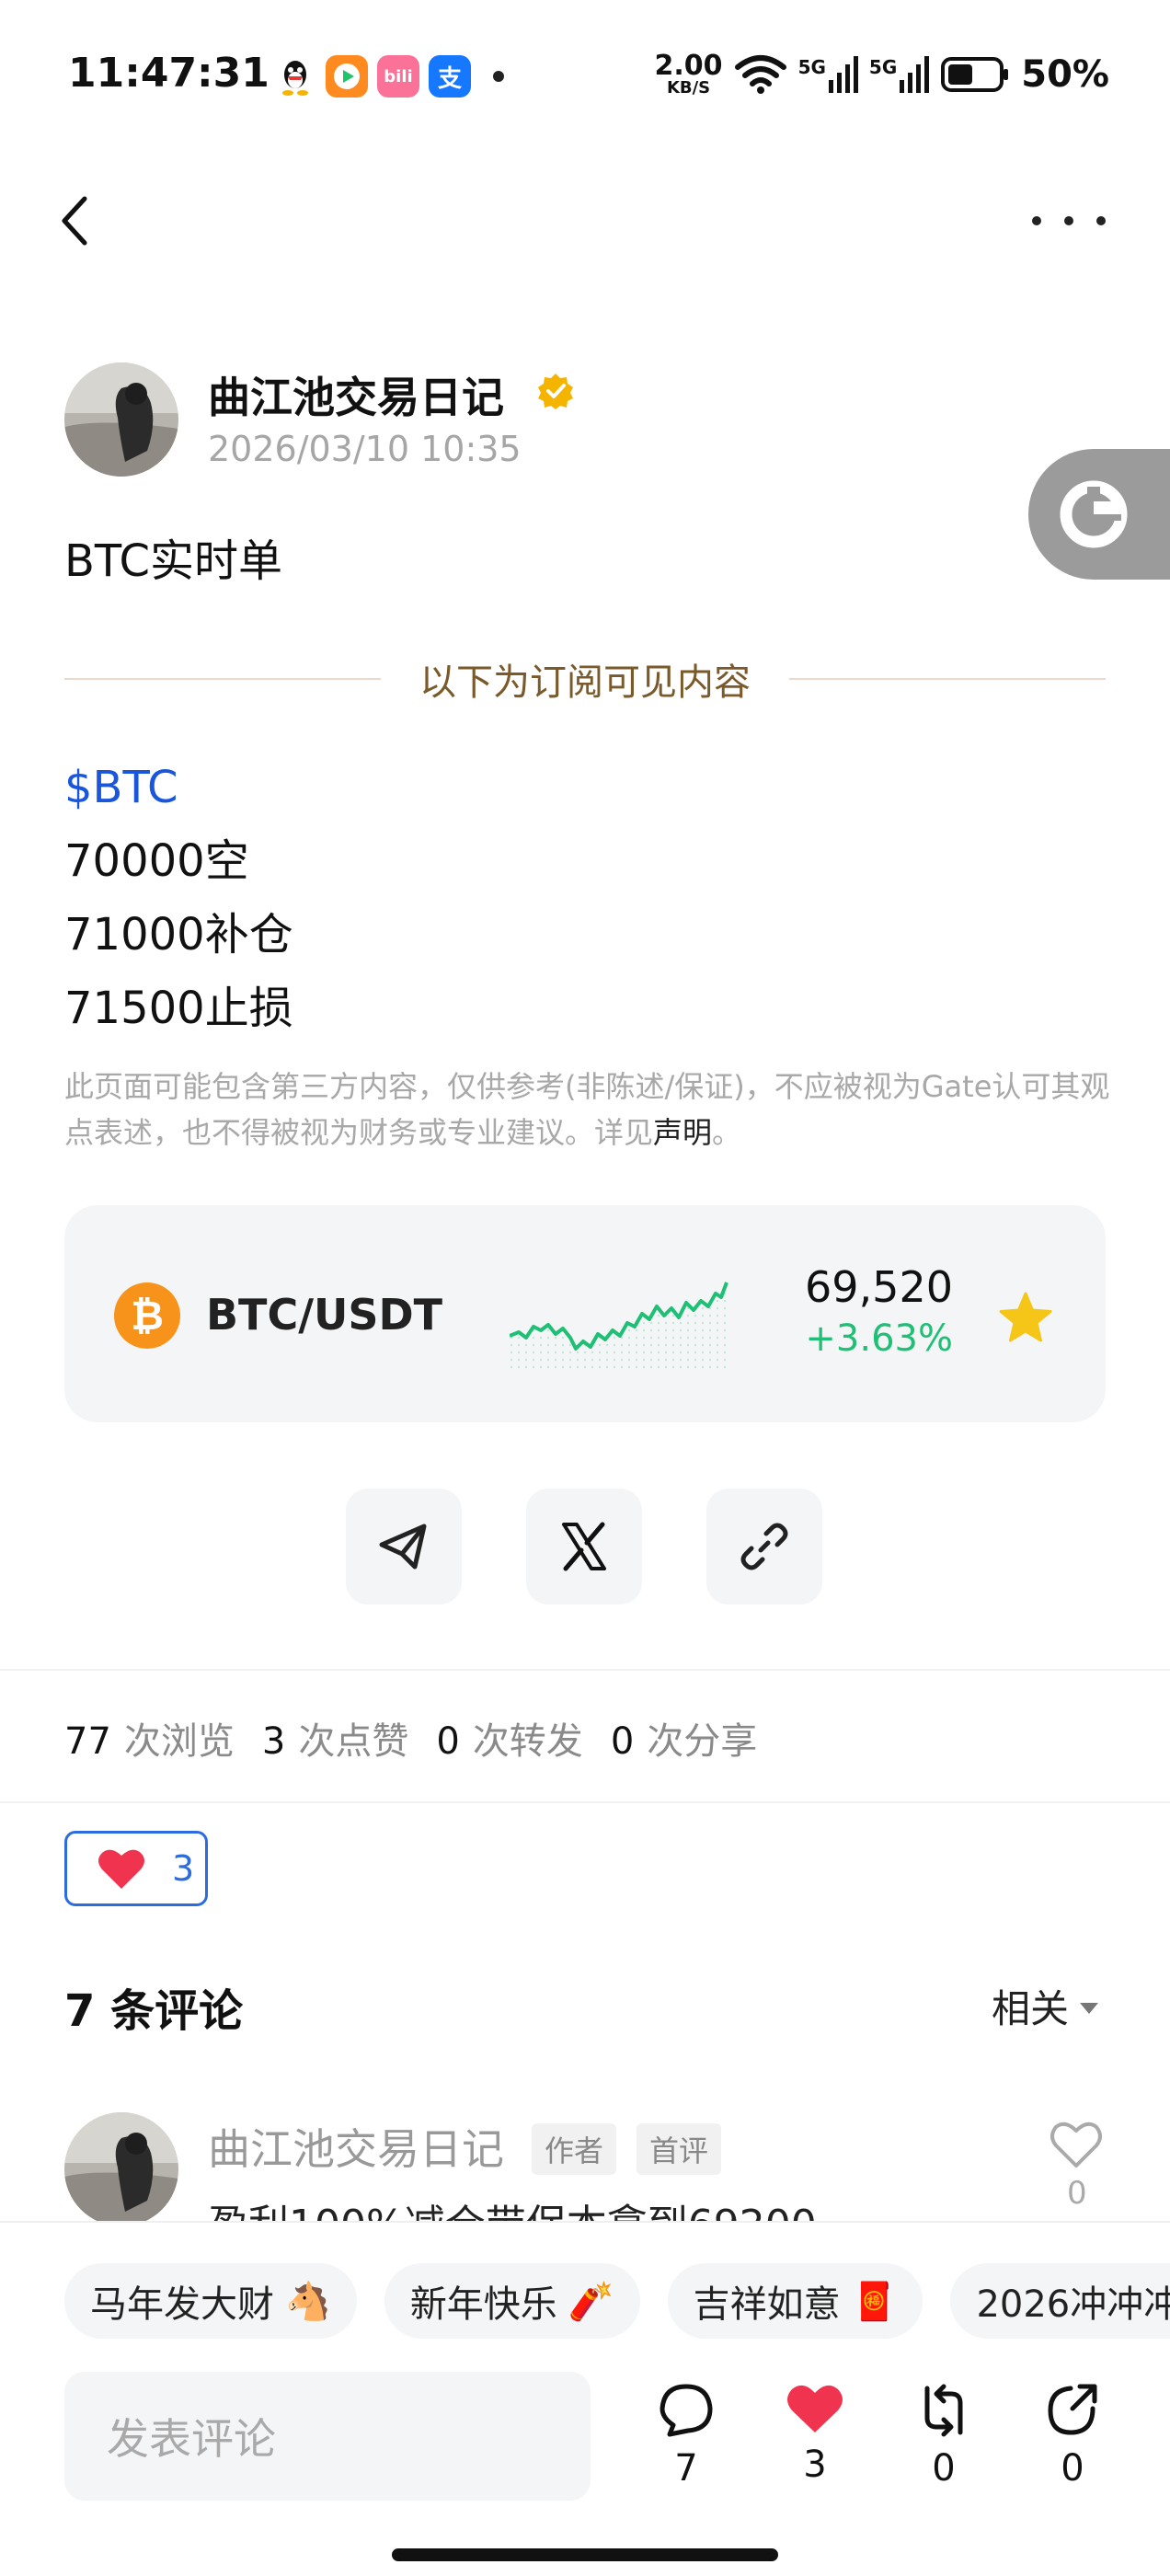  I want to click on home-indicator, so click(585, 2554).